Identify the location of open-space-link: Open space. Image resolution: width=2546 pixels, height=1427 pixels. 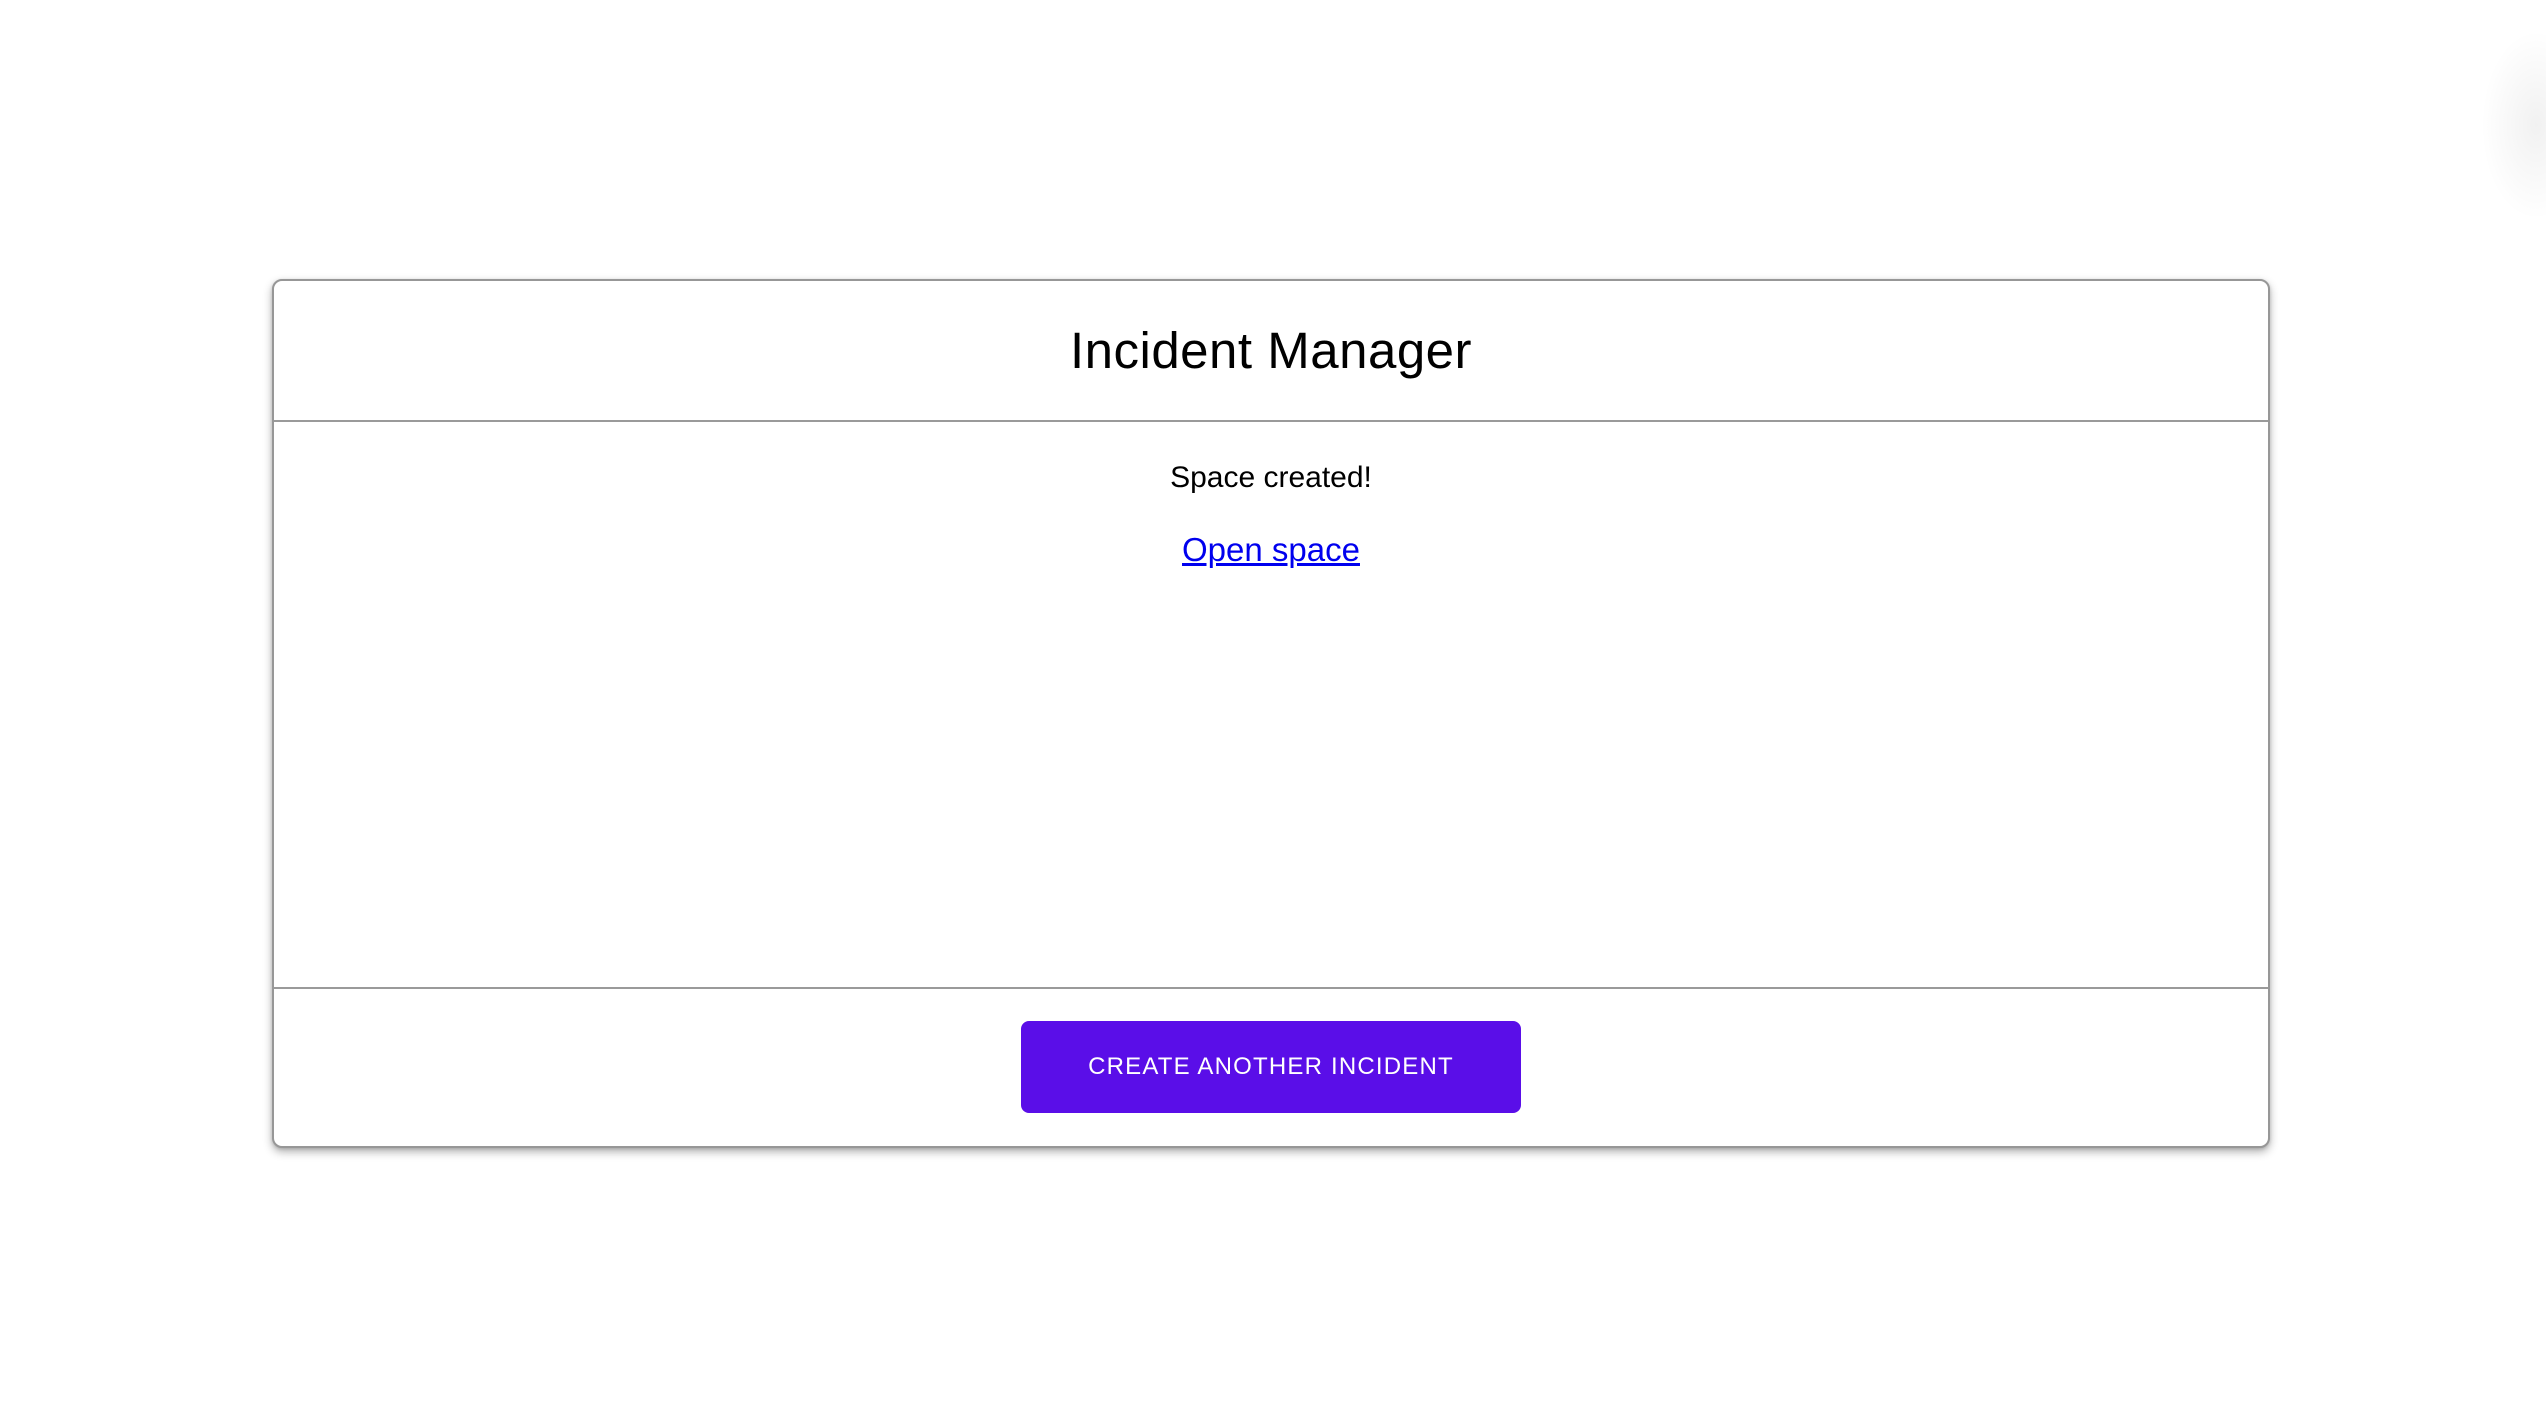
(1271, 550).